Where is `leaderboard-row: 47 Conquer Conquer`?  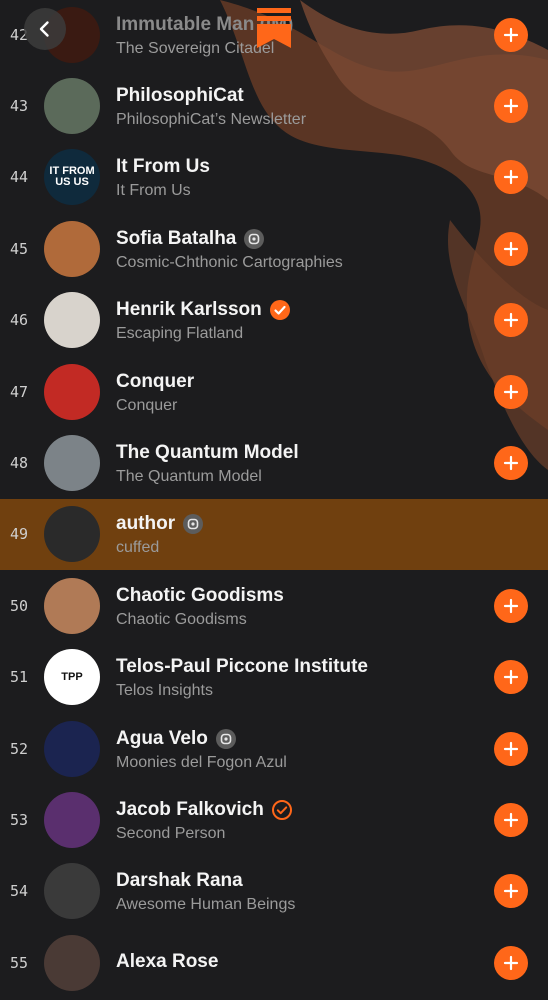
leaderboard-row: 47 Conquer Conquer is located at coordinates (274, 391).